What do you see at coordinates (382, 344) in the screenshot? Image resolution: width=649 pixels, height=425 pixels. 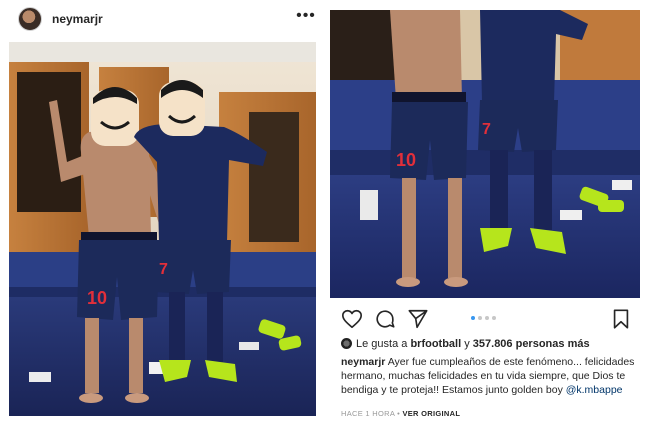 I see `likes-prefix: Le gusta a` at bounding box center [382, 344].